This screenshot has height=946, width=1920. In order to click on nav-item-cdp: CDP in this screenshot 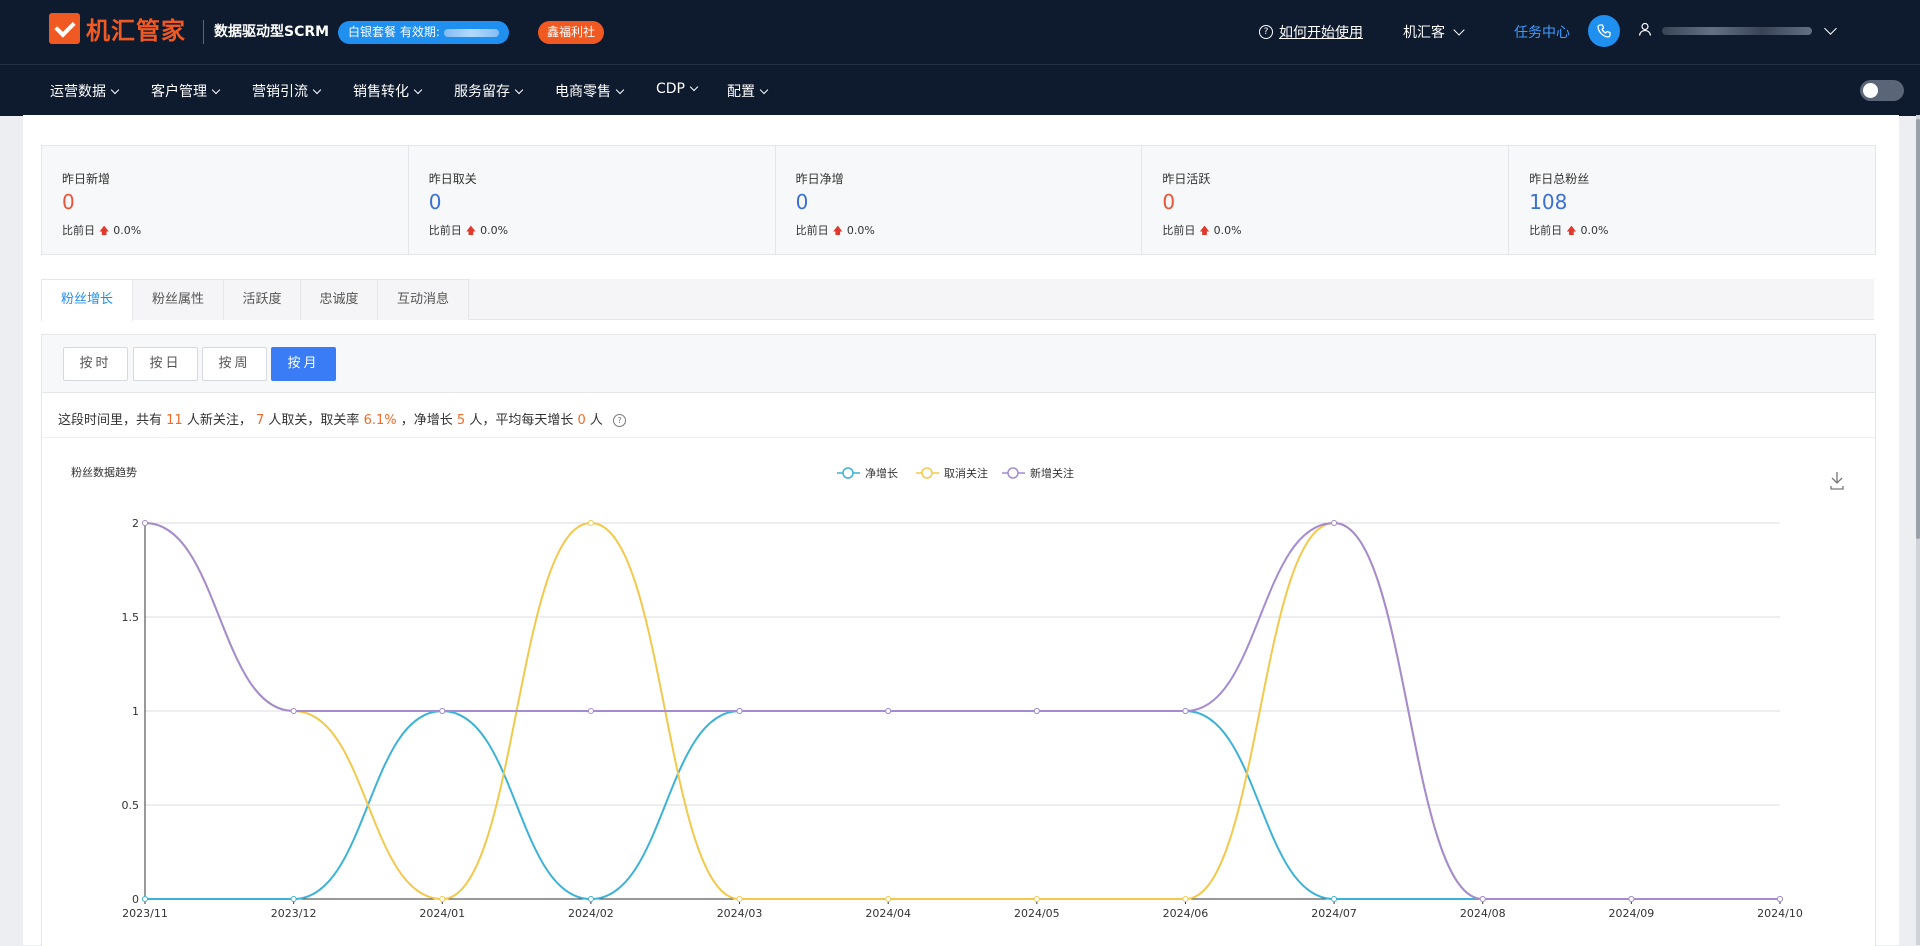, I will do `click(677, 89)`.